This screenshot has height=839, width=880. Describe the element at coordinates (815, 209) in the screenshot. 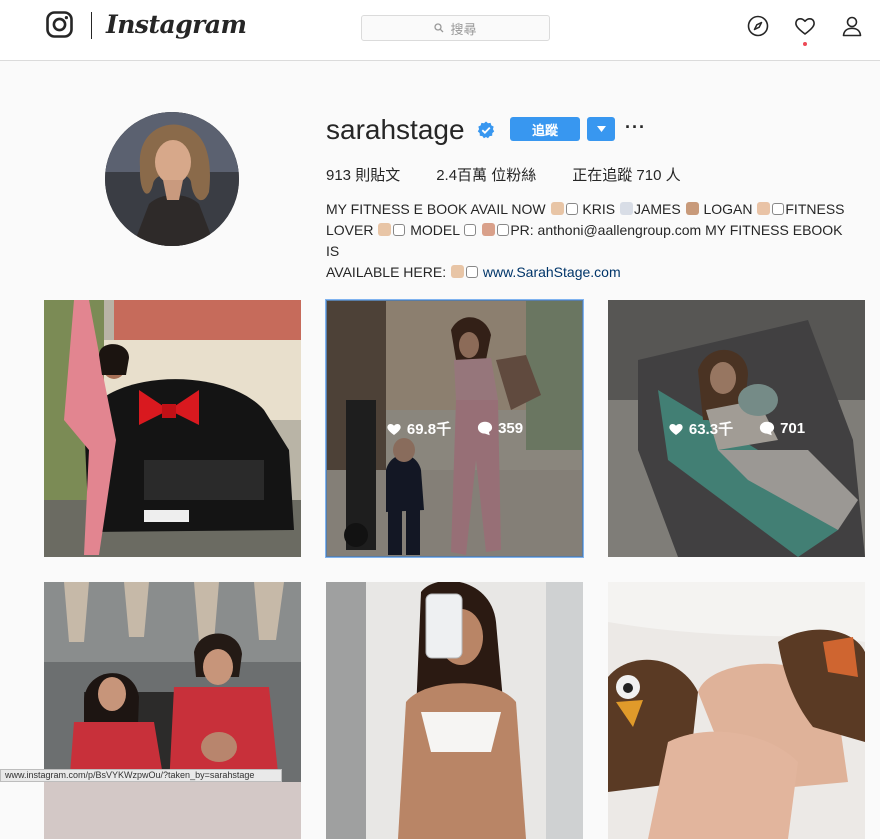

I see `bio-text: FITNESS` at that location.